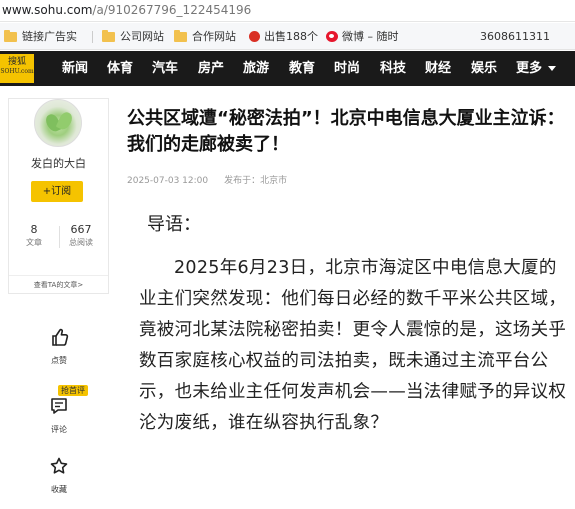 This screenshot has height=509, width=575. I want to click on bookmark-item: 链接广告实, so click(40, 36).